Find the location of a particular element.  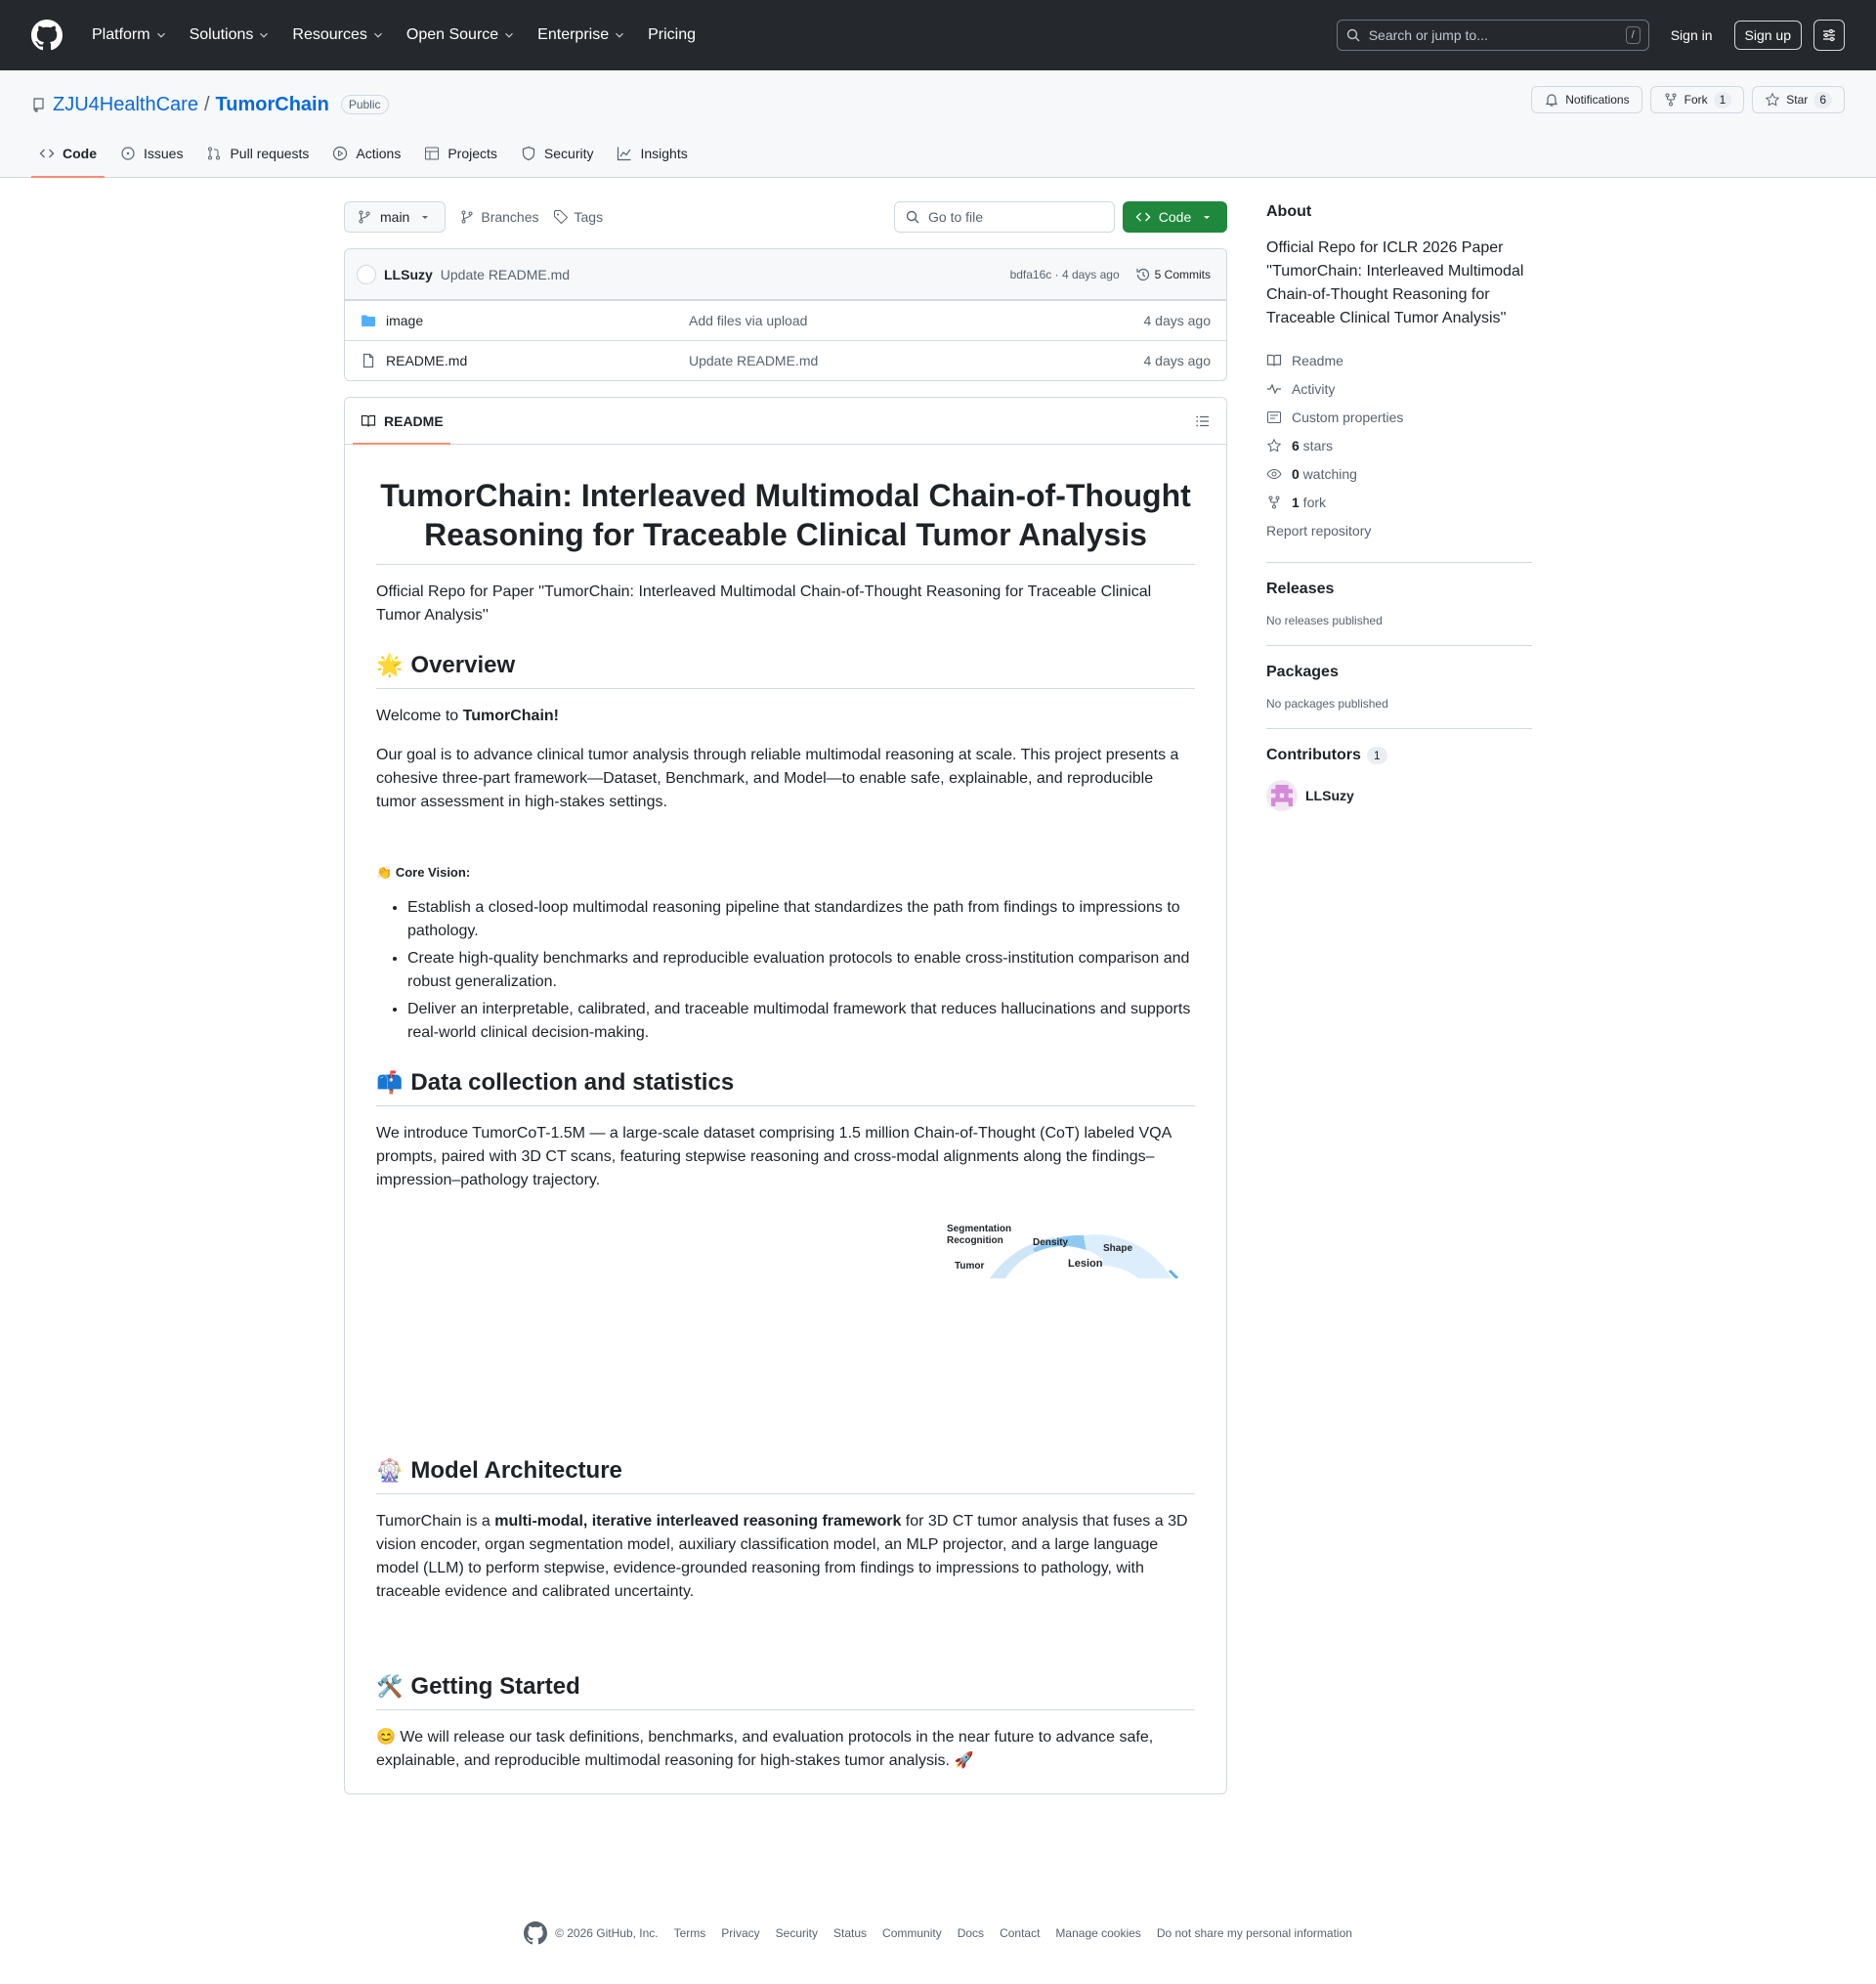

footer-link-contact: Contact is located at coordinates (1020, 1933).